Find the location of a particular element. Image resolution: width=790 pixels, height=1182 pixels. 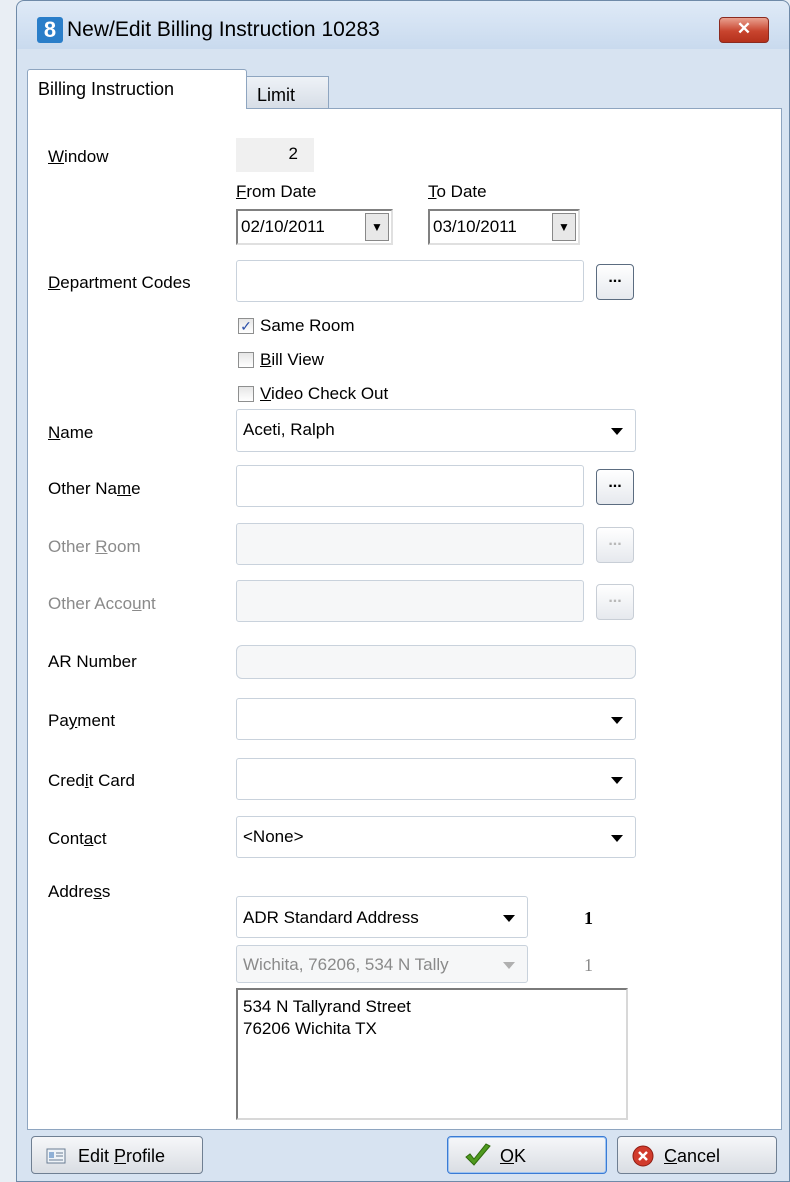

app-icon: 8 is located at coordinates (50, 30).